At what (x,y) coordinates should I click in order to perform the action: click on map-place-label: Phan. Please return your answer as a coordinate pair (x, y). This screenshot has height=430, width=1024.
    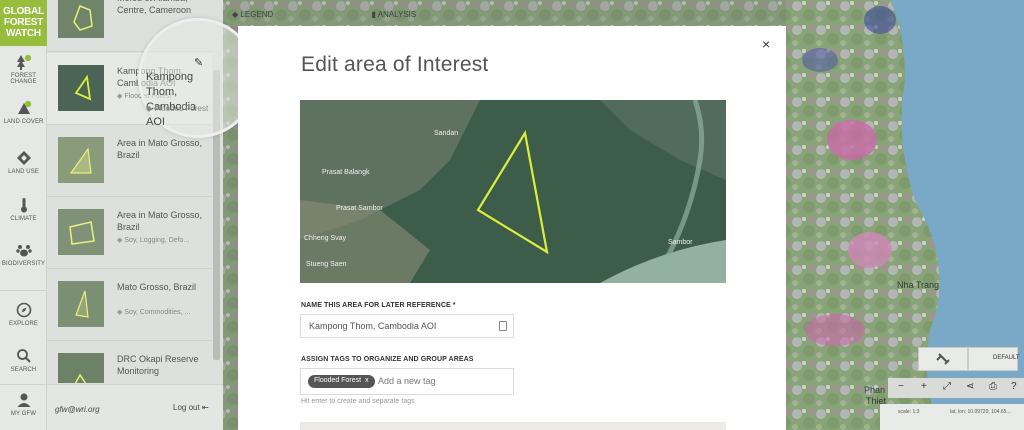
    Looking at the image, I should click on (875, 390).